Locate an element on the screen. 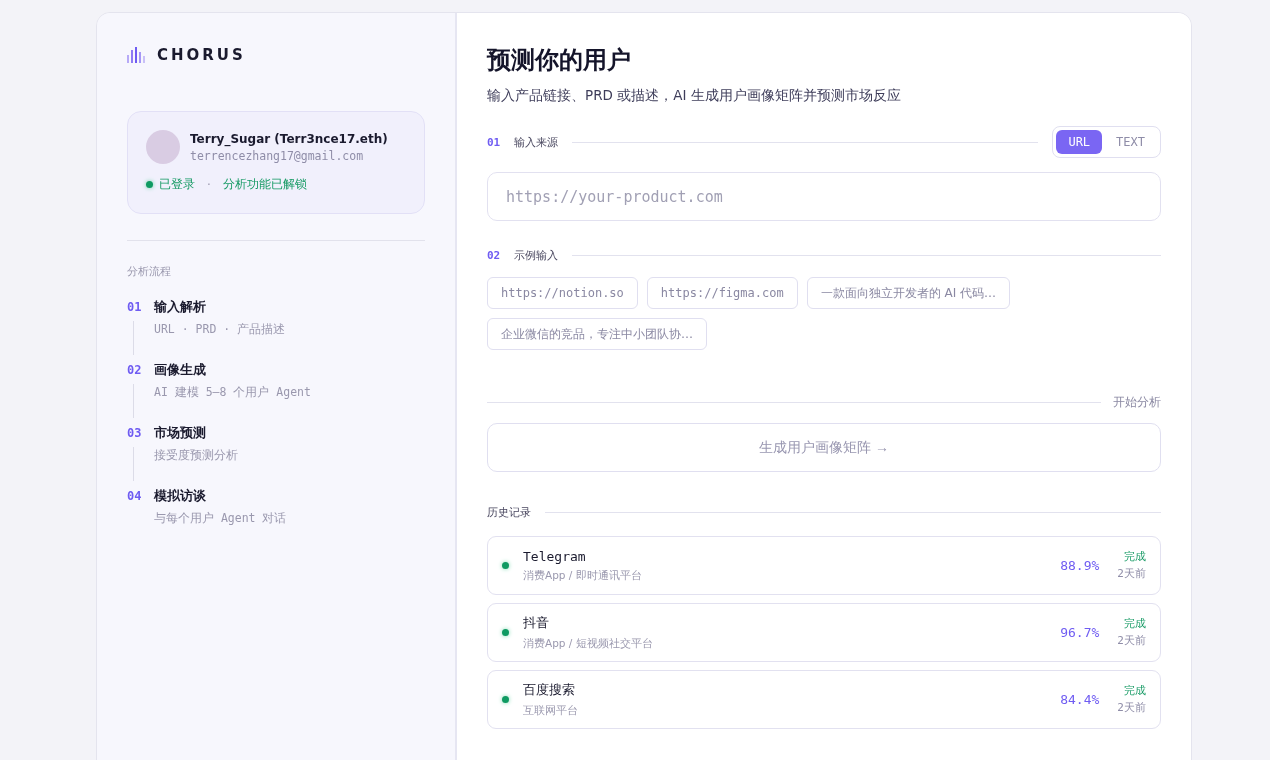  step-description: 与每个用户 Agent 对话 is located at coordinates (221, 518).